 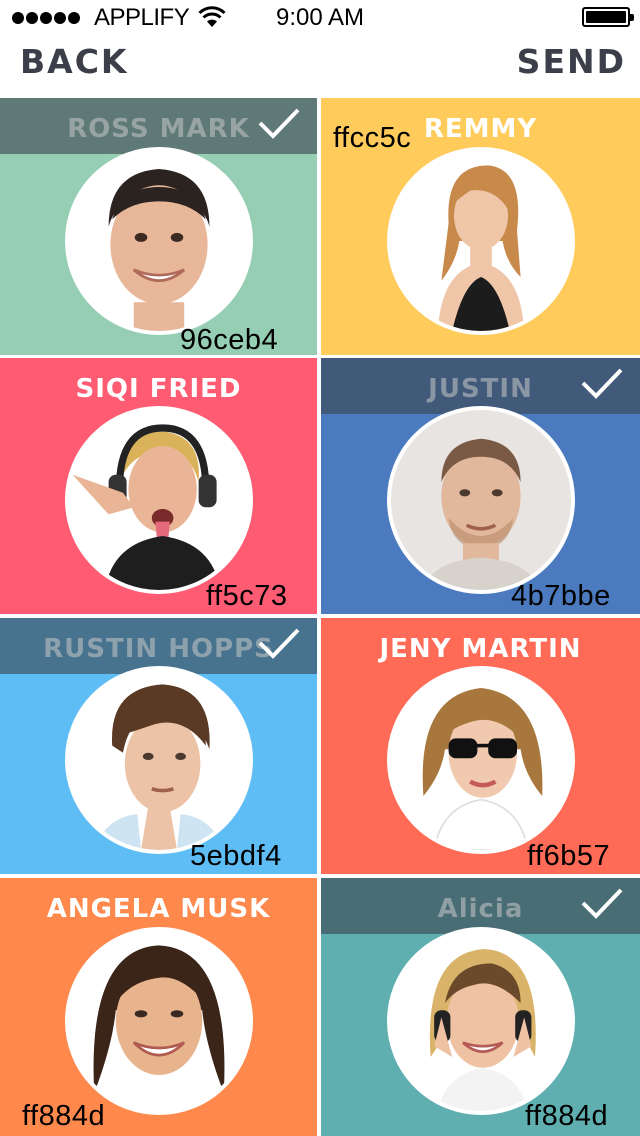 I want to click on color-hex-label: 5ebdf4, so click(x=236, y=856).